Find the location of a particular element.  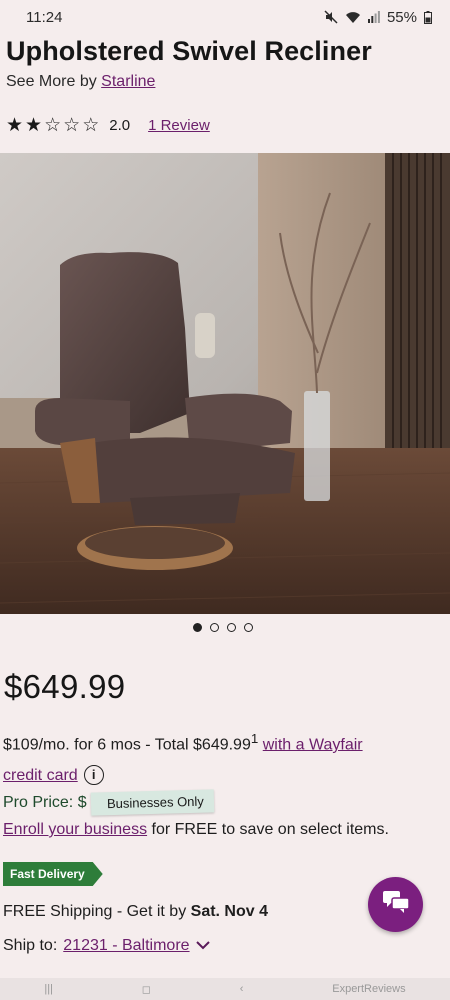

wifi-icon is located at coordinates (353, 17).